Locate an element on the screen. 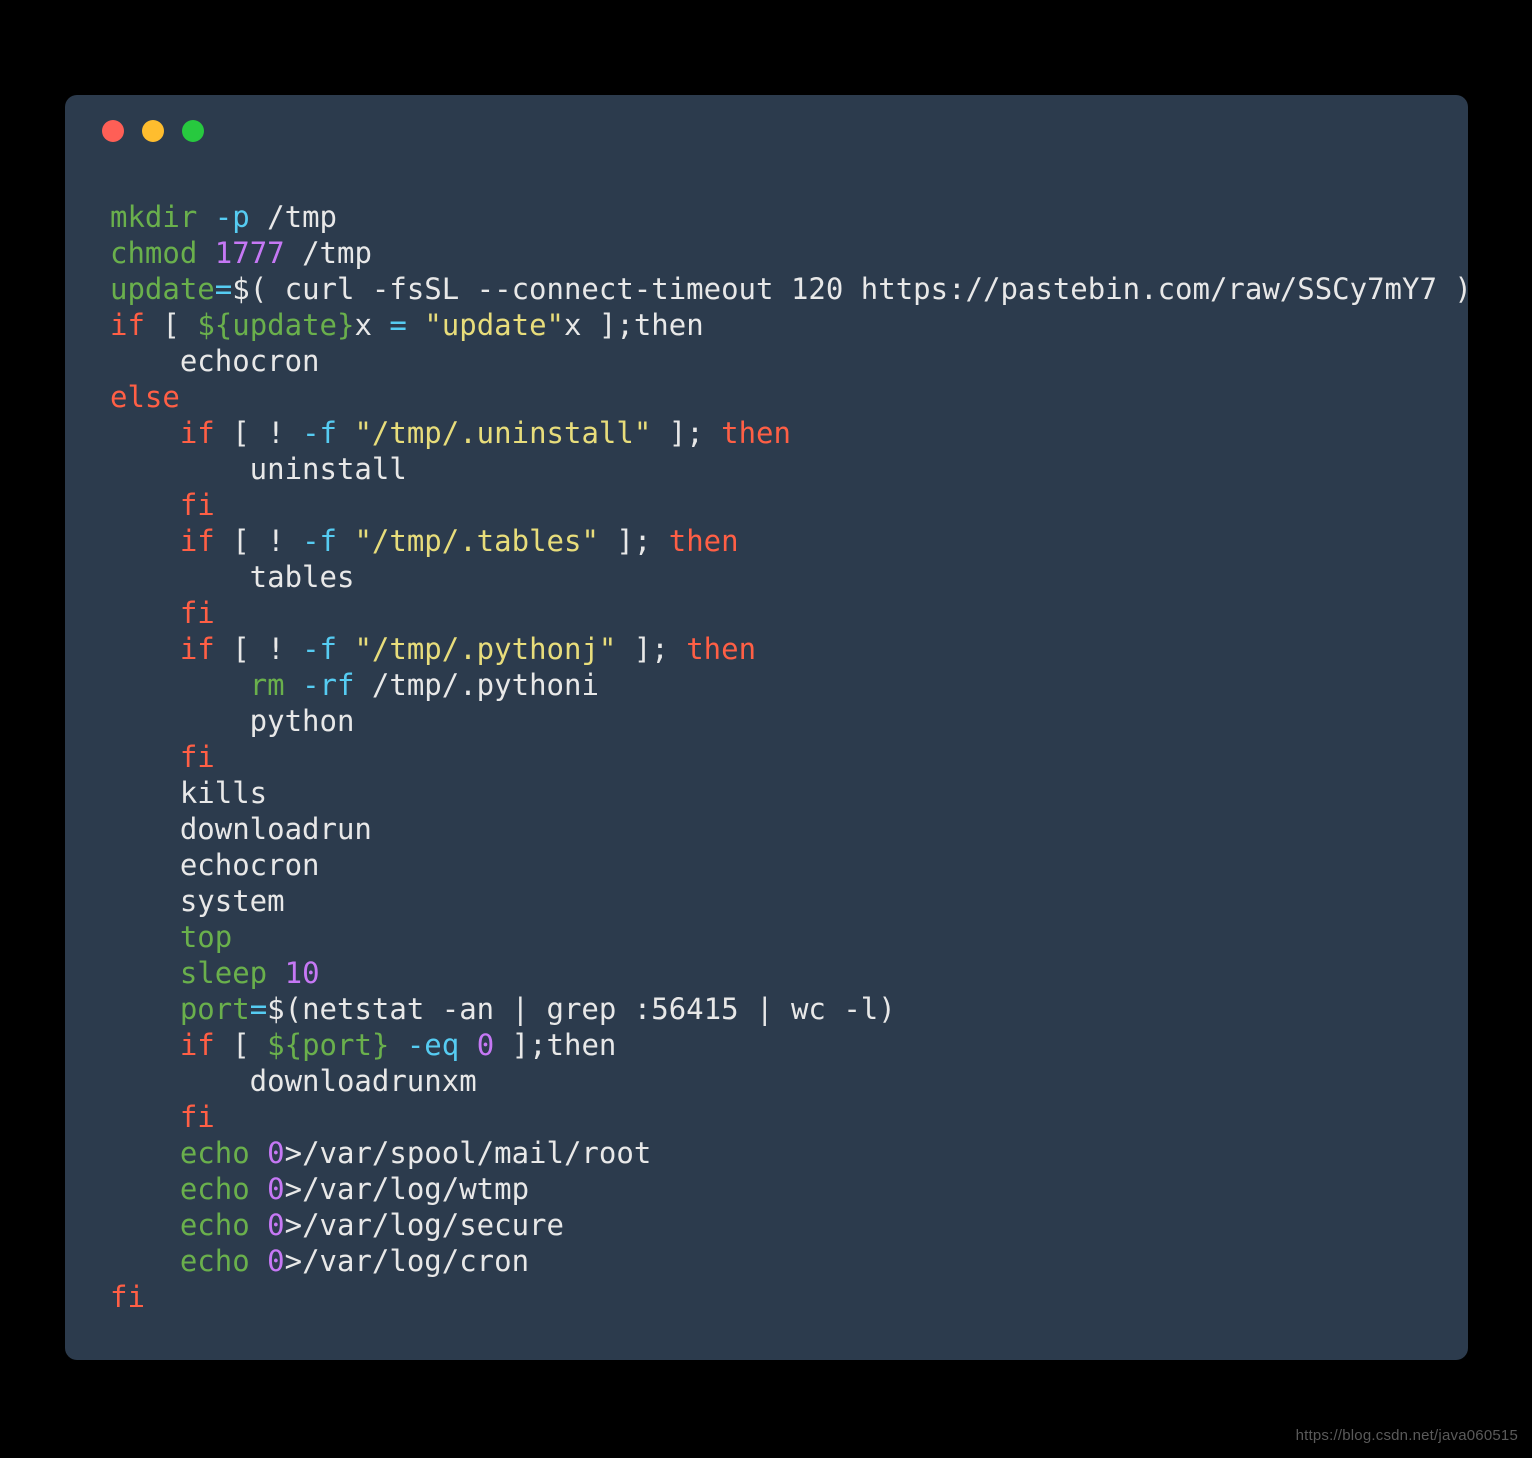 This screenshot has width=1532, height=1458. watermark-text: https://blog.csdn.net/java060515 is located at coordinates (1406, 1435).